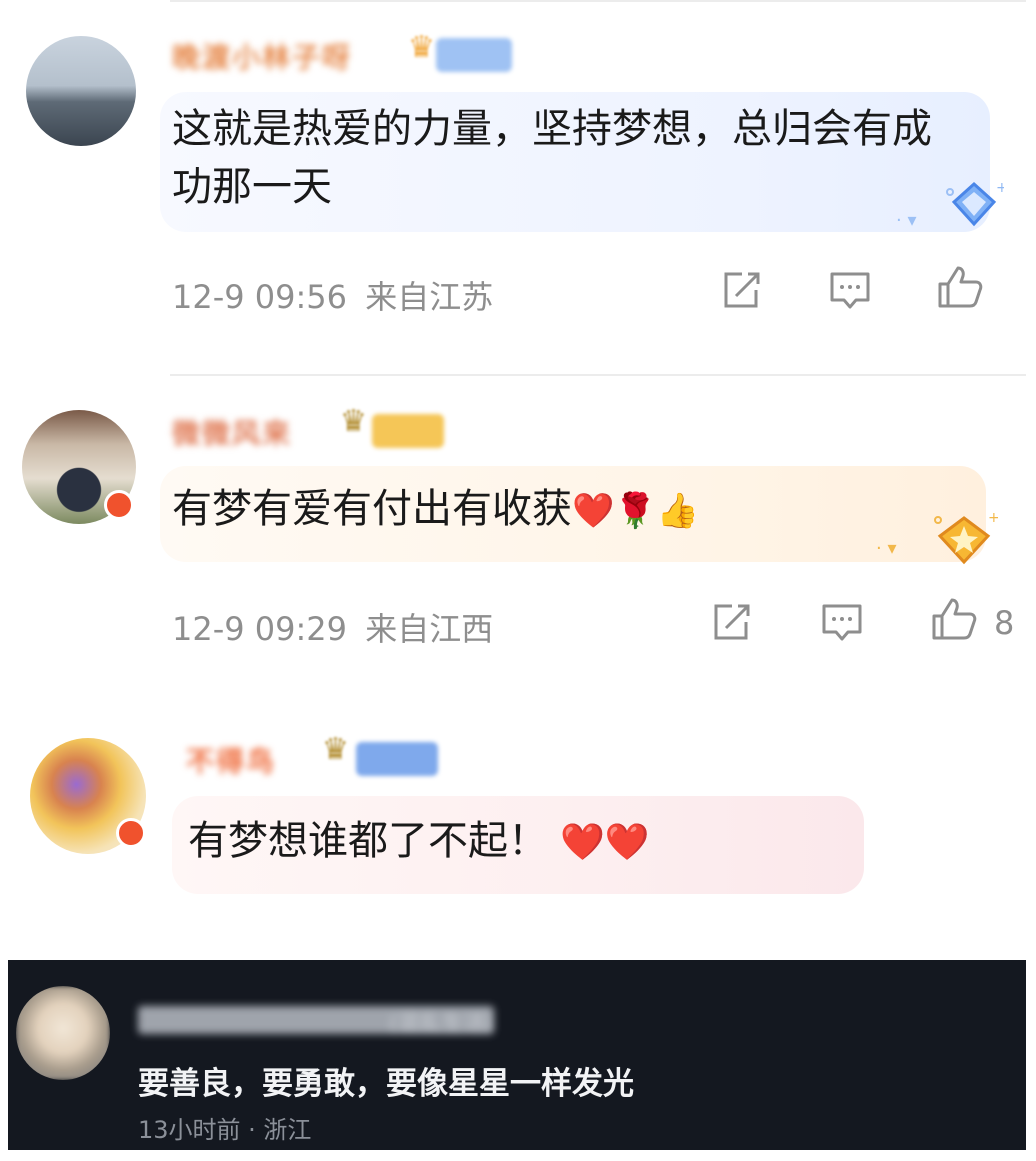  Describe the element at coordinates (386, 1084) in the screenshot. I see `comment-text: 要善良，要勇敢，要像星星一样发光` at that location.